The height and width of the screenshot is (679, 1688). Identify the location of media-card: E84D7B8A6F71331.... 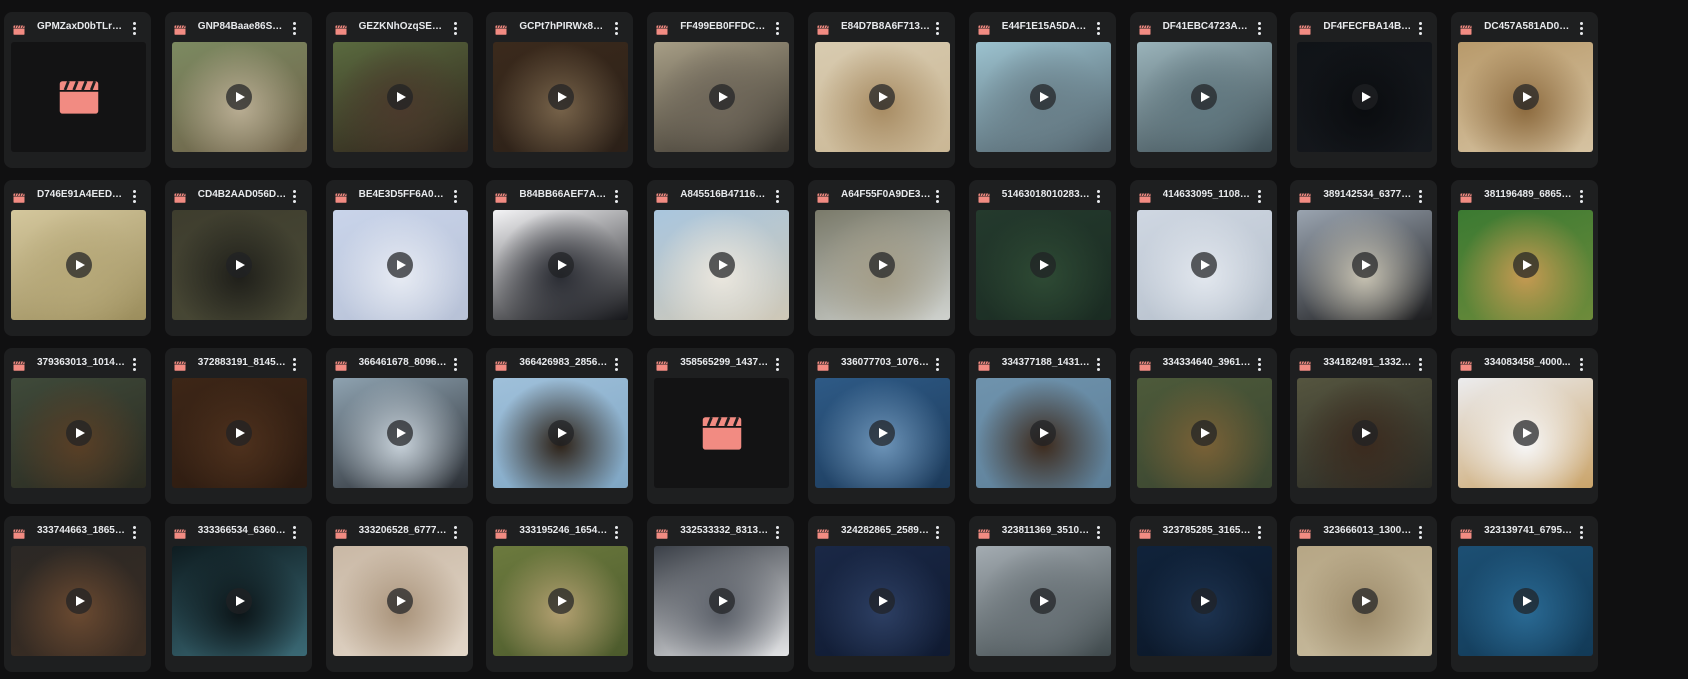
(881, 90).